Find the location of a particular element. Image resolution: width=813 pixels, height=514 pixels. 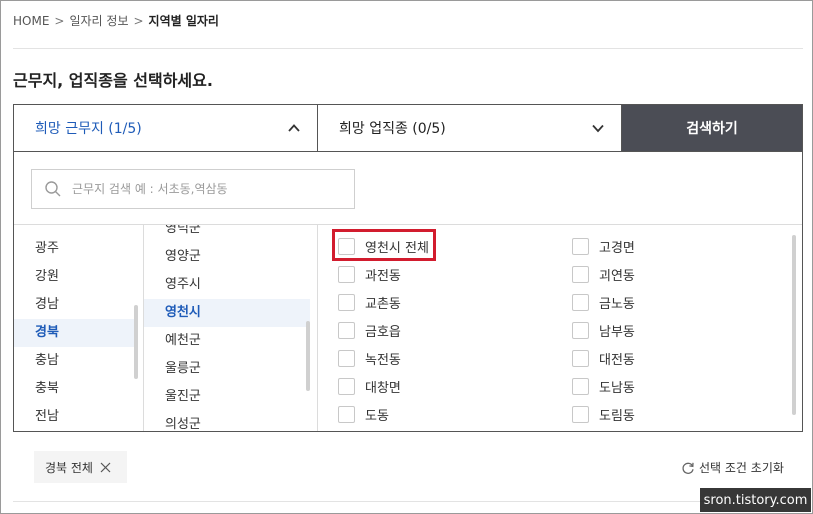

close-icon is located at coordinates (105, 467).